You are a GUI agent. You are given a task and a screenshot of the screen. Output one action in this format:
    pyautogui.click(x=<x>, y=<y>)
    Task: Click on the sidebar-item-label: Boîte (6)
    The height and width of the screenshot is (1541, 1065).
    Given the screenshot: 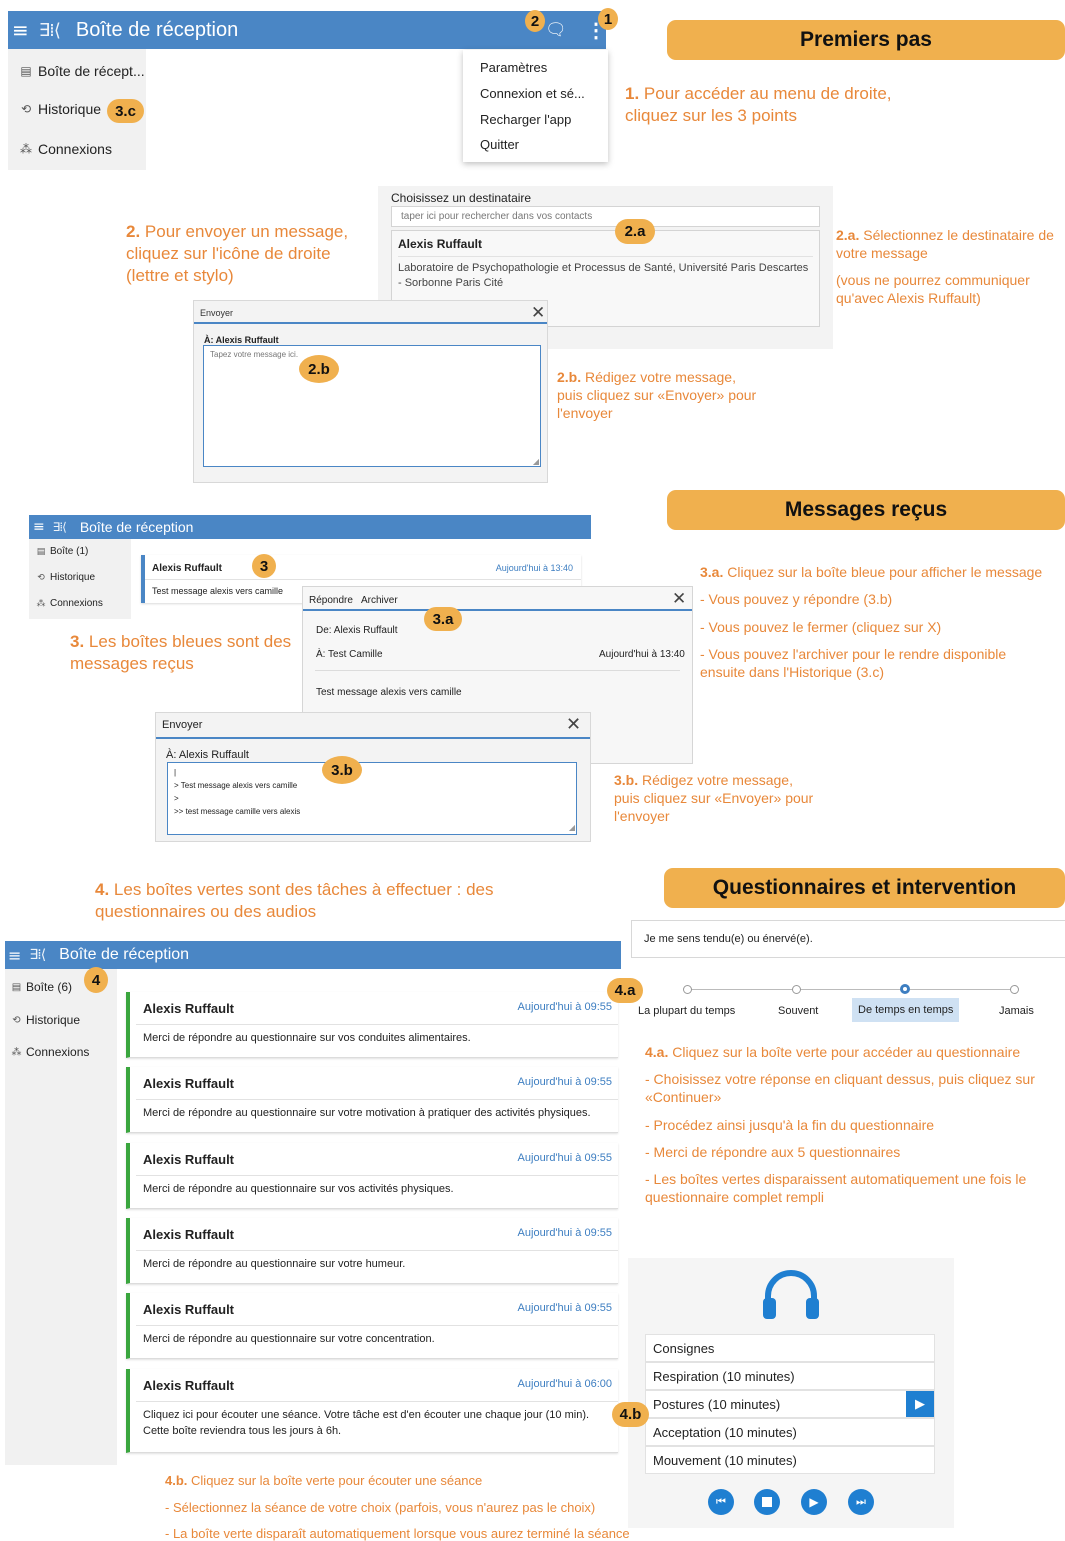 What is the action you would take?
    pyautogui.click(x=49, y=987)
    